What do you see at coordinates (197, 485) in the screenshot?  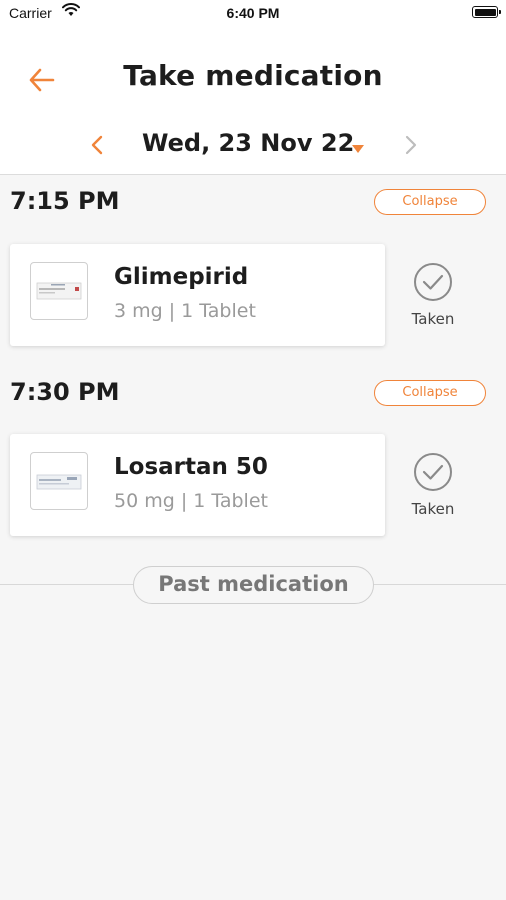 I see `medication-card: Losartan 50 50 mg | 1 Tablet` at bounding box center [197, 485].